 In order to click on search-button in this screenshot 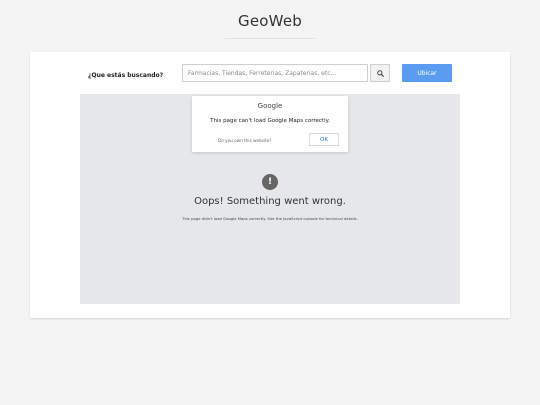, I will do `click(380, 73)`.